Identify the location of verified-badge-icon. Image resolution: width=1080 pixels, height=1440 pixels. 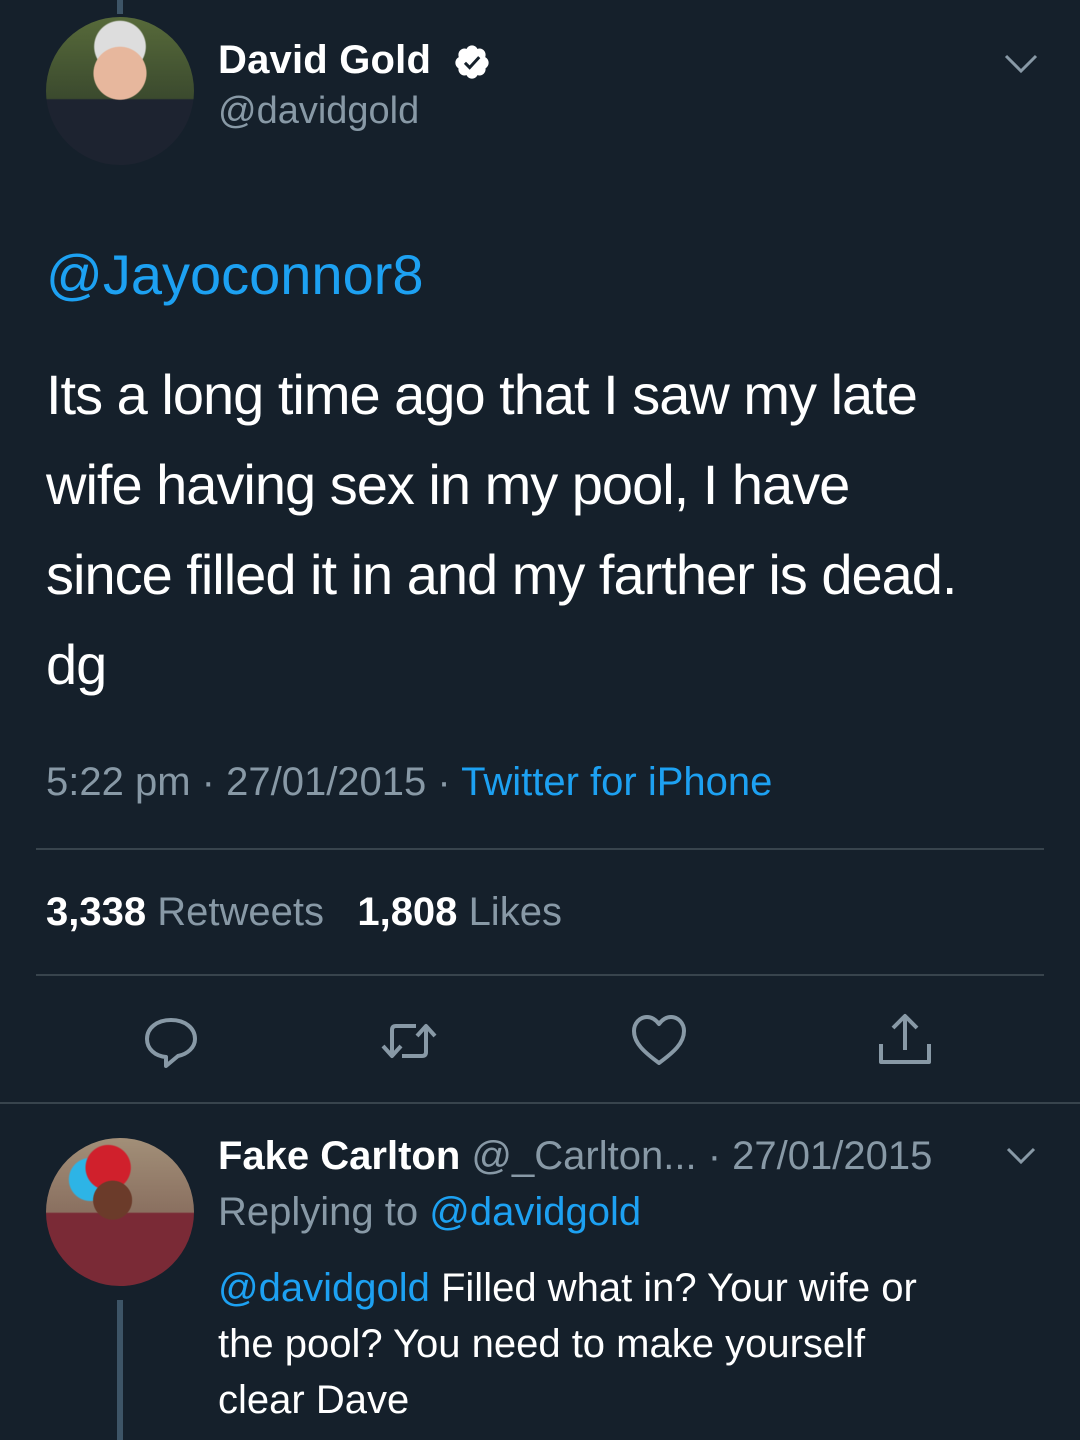
(472, 62).